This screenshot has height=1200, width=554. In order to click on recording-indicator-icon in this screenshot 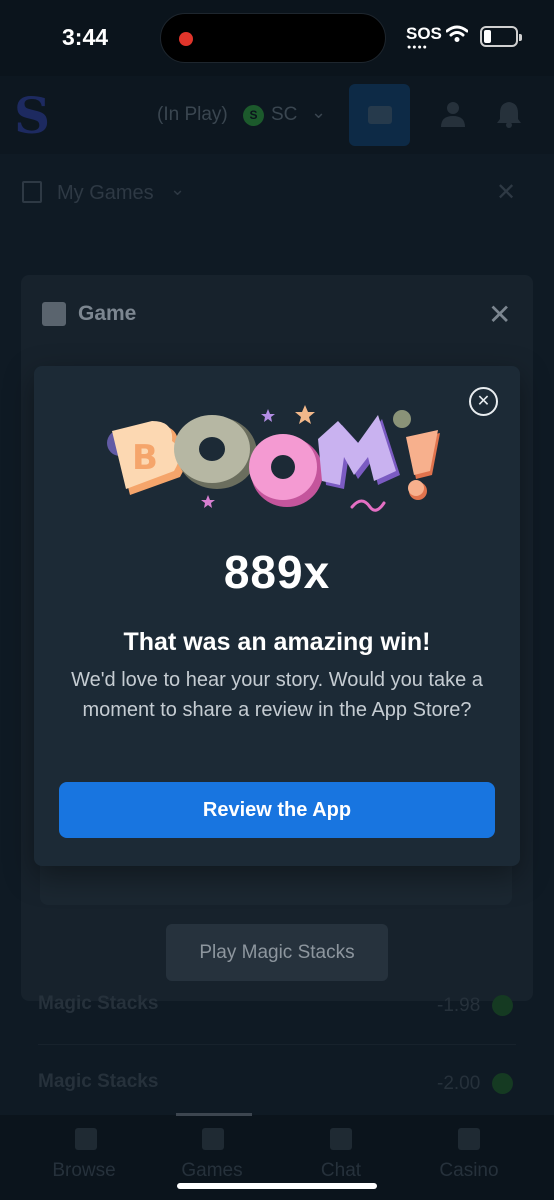, I will do `click(186, 39)`.